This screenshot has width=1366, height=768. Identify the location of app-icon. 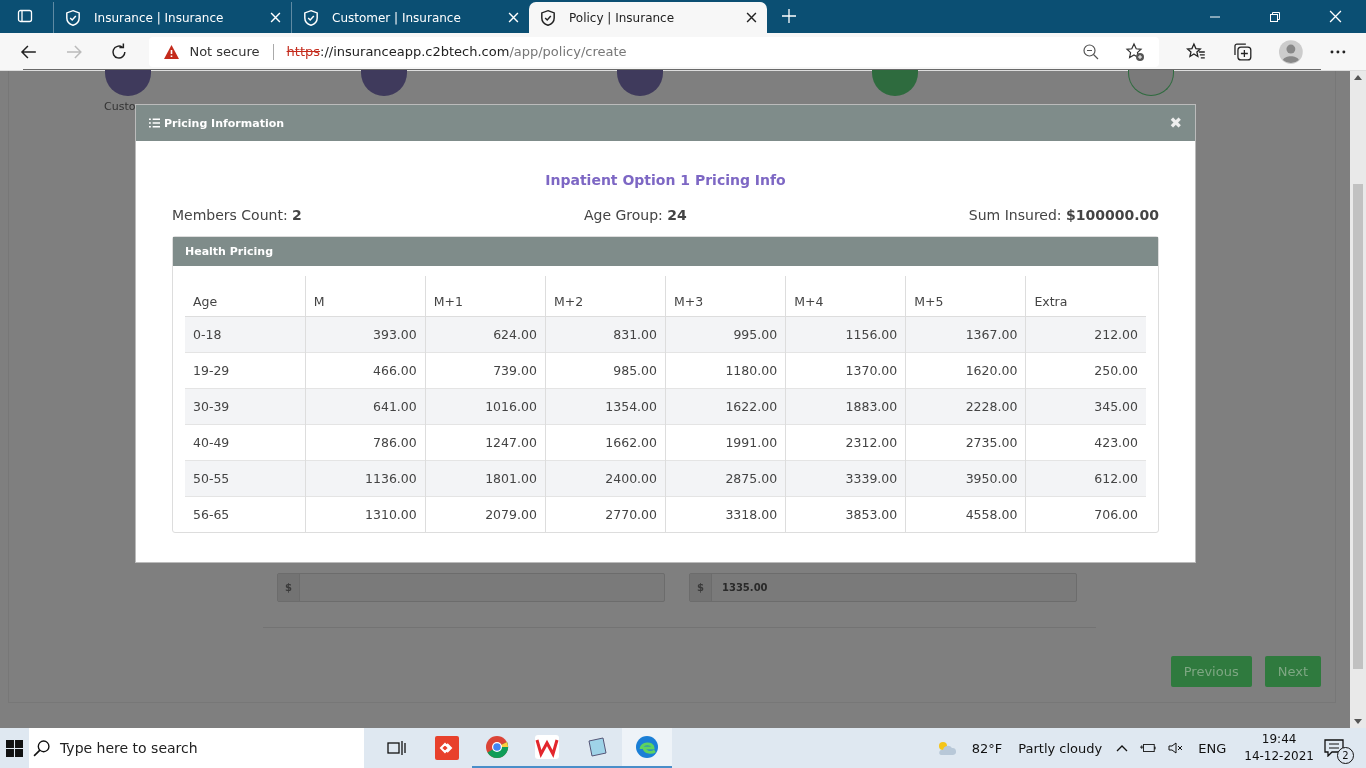
(447, 748).